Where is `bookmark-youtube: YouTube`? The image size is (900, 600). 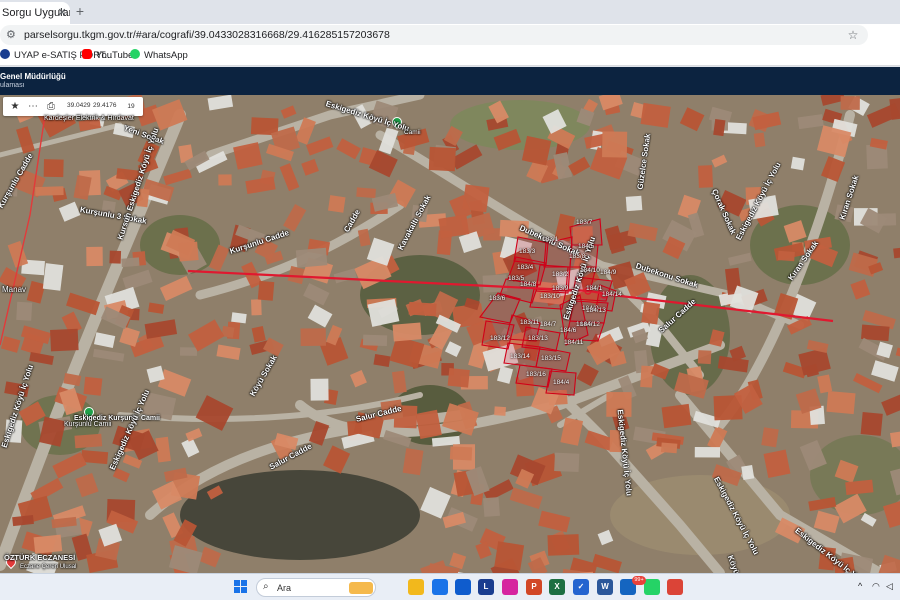
bookmark-youtube: YouTube is located at coordinates (107, 56).